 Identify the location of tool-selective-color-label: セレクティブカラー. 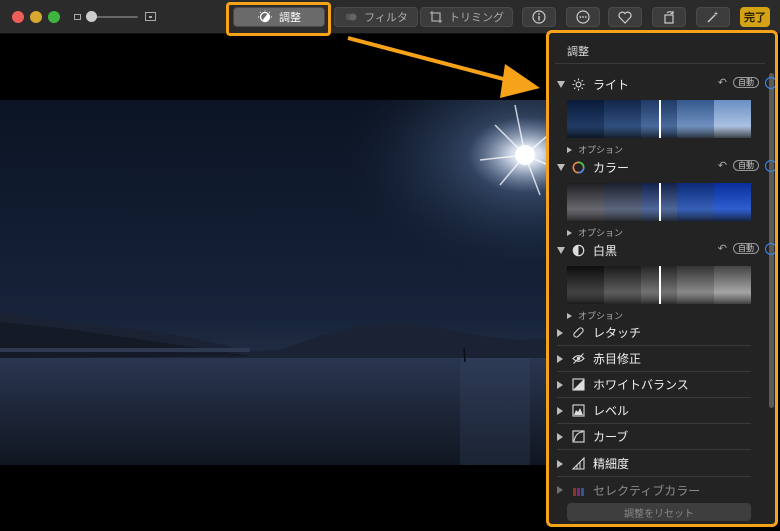
(647, 490).